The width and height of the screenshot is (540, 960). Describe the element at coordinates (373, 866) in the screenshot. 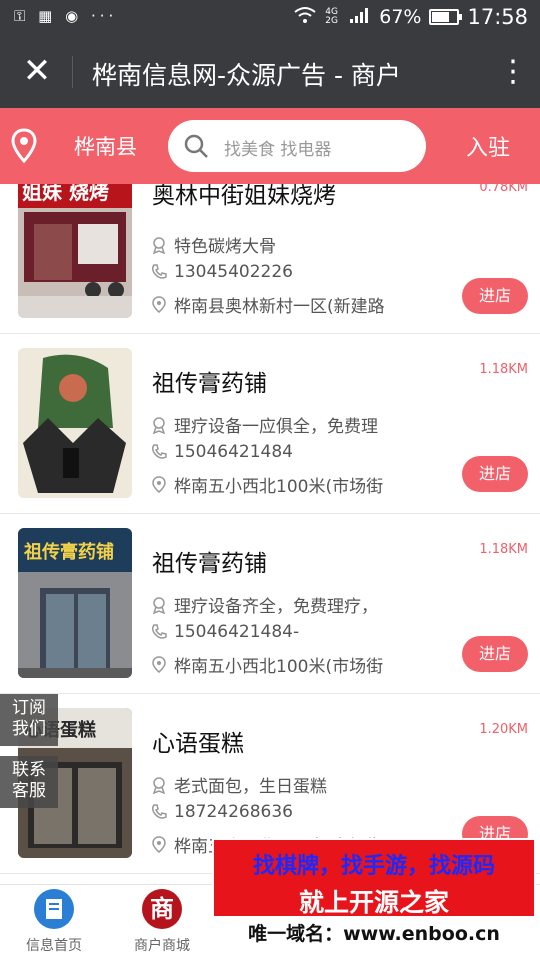

I see `ad-line-1: 找棋牌，找手游，找源码` at that location.